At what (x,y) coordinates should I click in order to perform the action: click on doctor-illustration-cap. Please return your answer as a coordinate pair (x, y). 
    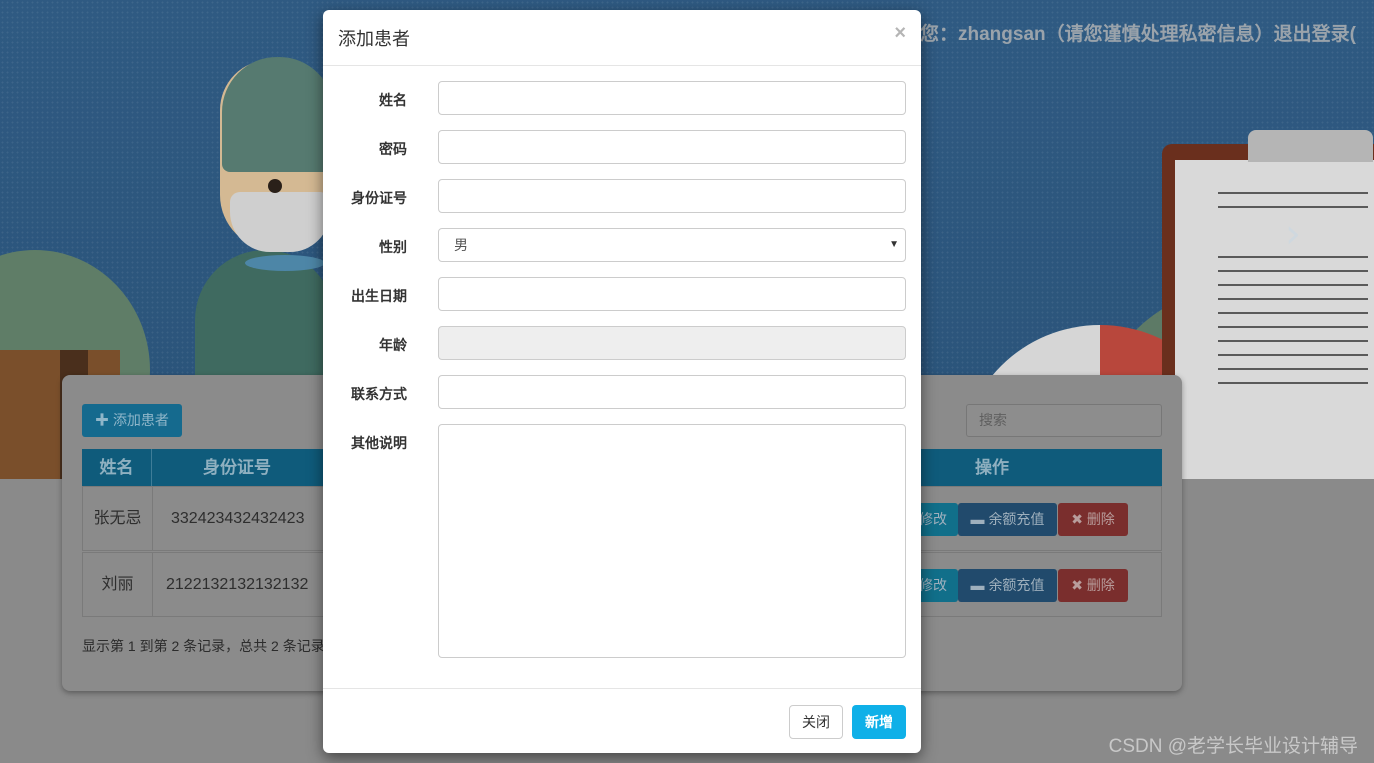
    Looking at the image, I should click on (278, 114).